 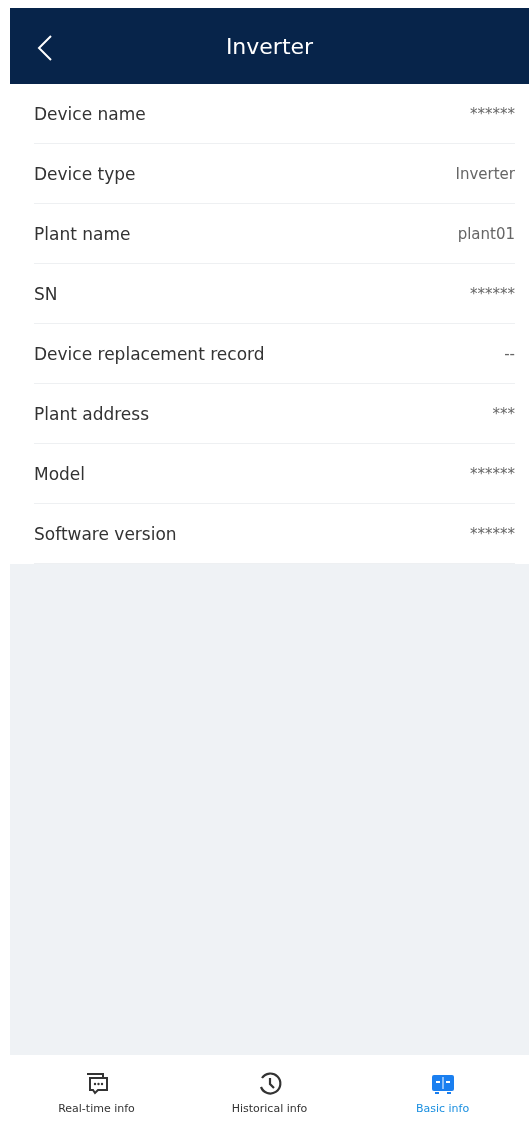 I want to click on page-title: Inverter, so click(x=269, y=46).